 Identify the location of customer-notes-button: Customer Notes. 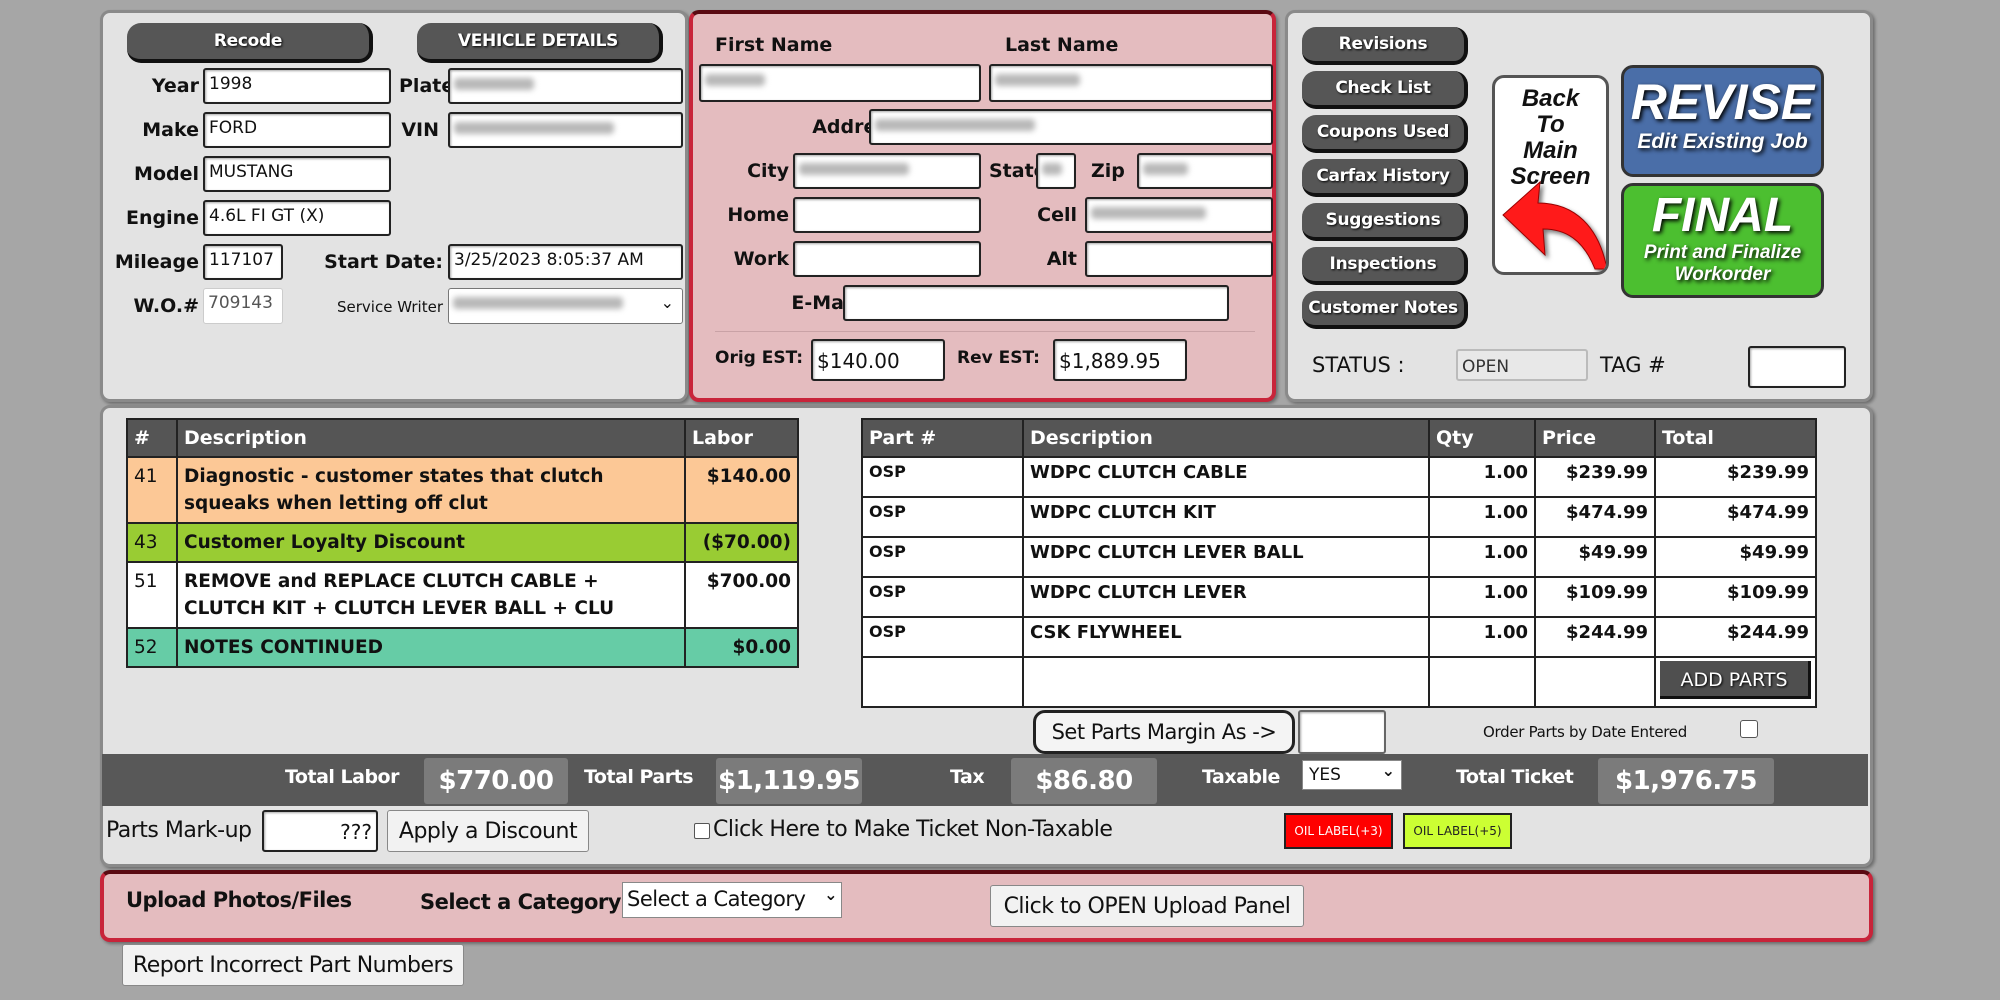
(1385, 310).